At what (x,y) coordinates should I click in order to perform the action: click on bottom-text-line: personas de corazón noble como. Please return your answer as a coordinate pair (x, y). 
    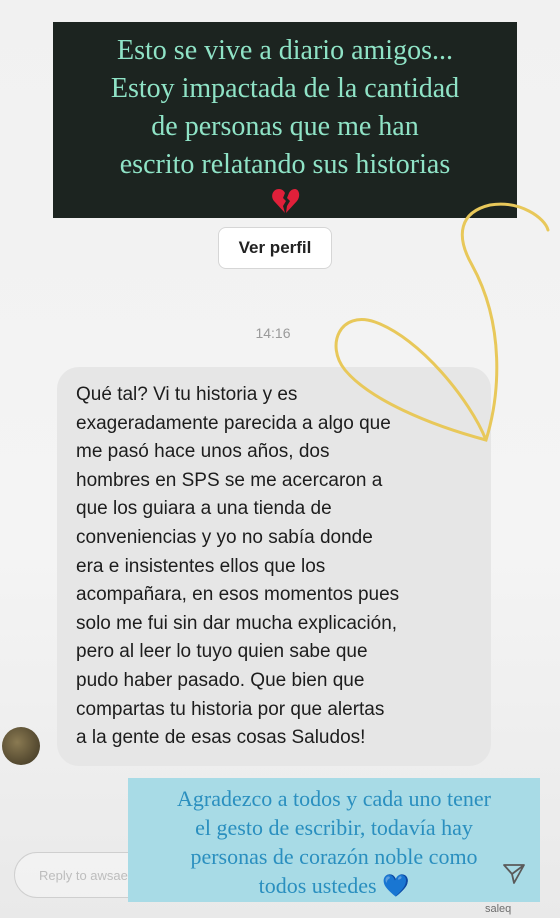
    Looking at the image, I should click on (334, 856).